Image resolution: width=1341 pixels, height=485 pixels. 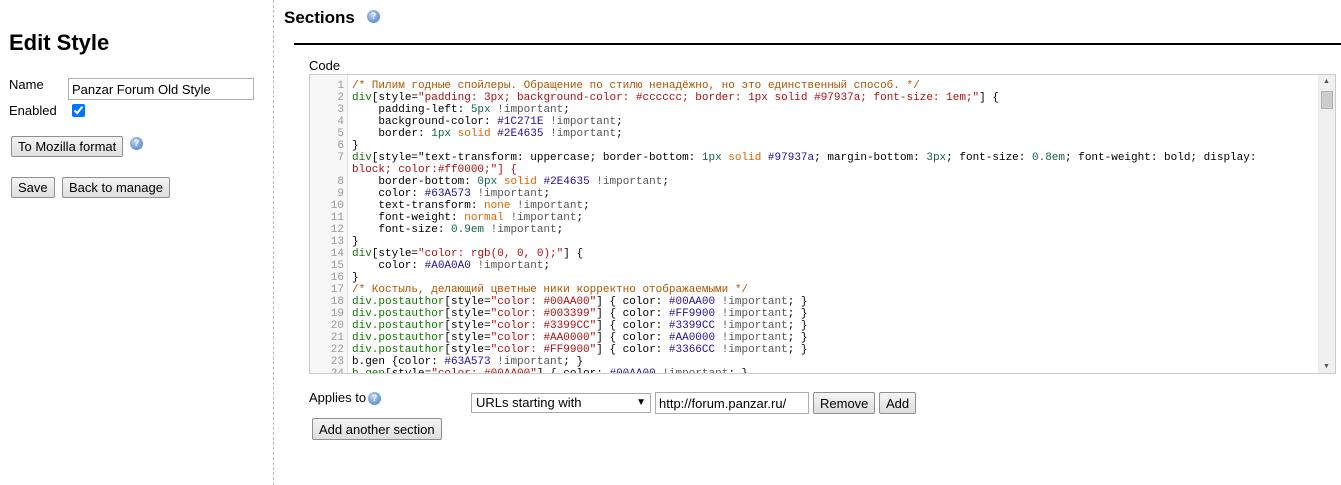 I want to click on code-text: color: #63A573 !important;, so click(x=451, y=194).